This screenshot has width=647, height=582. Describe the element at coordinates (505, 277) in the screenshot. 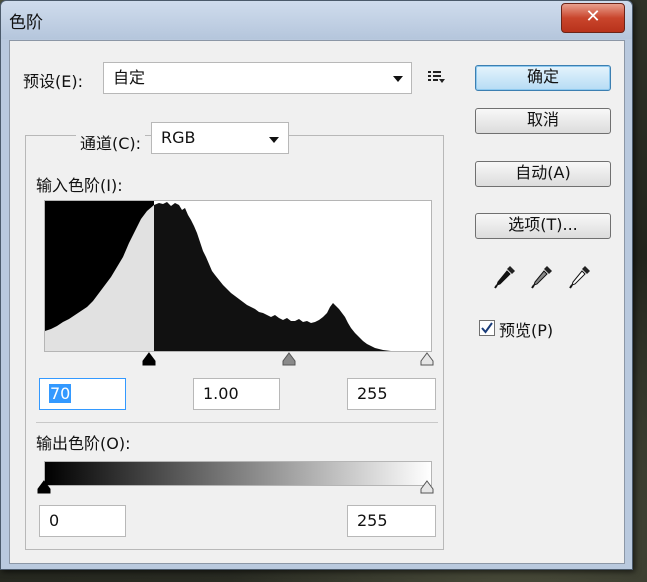

I see `black-eyedropper-icon` at that location.